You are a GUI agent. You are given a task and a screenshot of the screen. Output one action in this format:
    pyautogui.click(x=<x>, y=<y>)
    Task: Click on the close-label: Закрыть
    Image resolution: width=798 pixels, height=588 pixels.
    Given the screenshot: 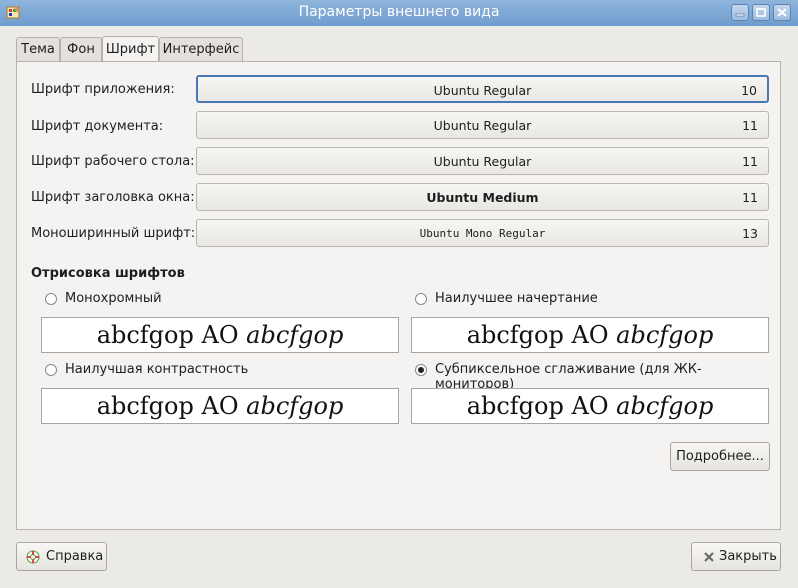 What is the action you would take?
    pyautogui.click(x=748, y=556)
    